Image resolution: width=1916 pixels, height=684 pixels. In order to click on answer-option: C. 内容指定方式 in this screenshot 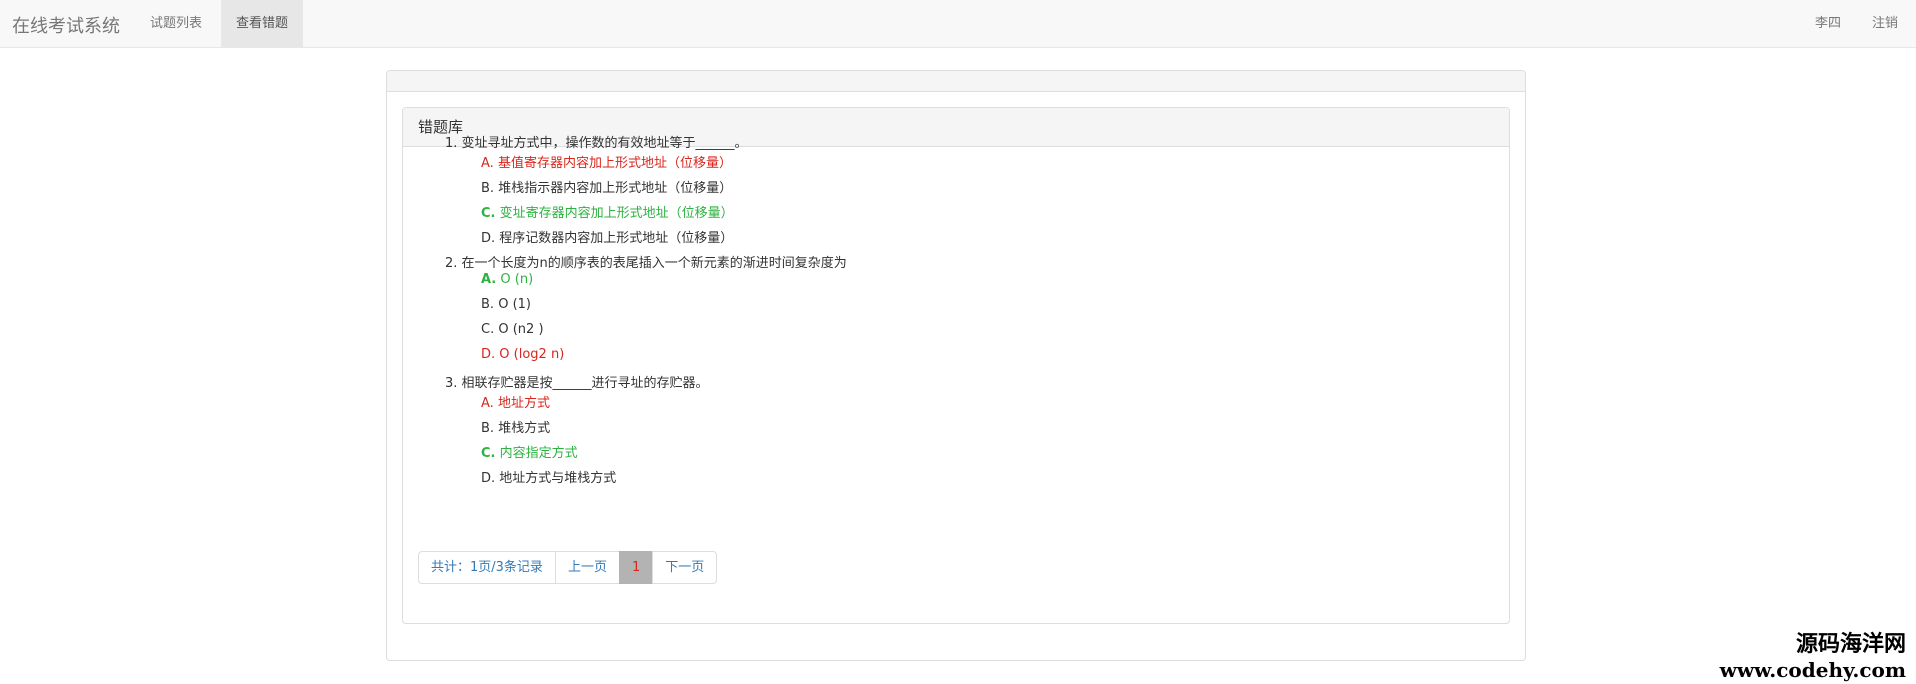, I will do `click(529, 451)`.